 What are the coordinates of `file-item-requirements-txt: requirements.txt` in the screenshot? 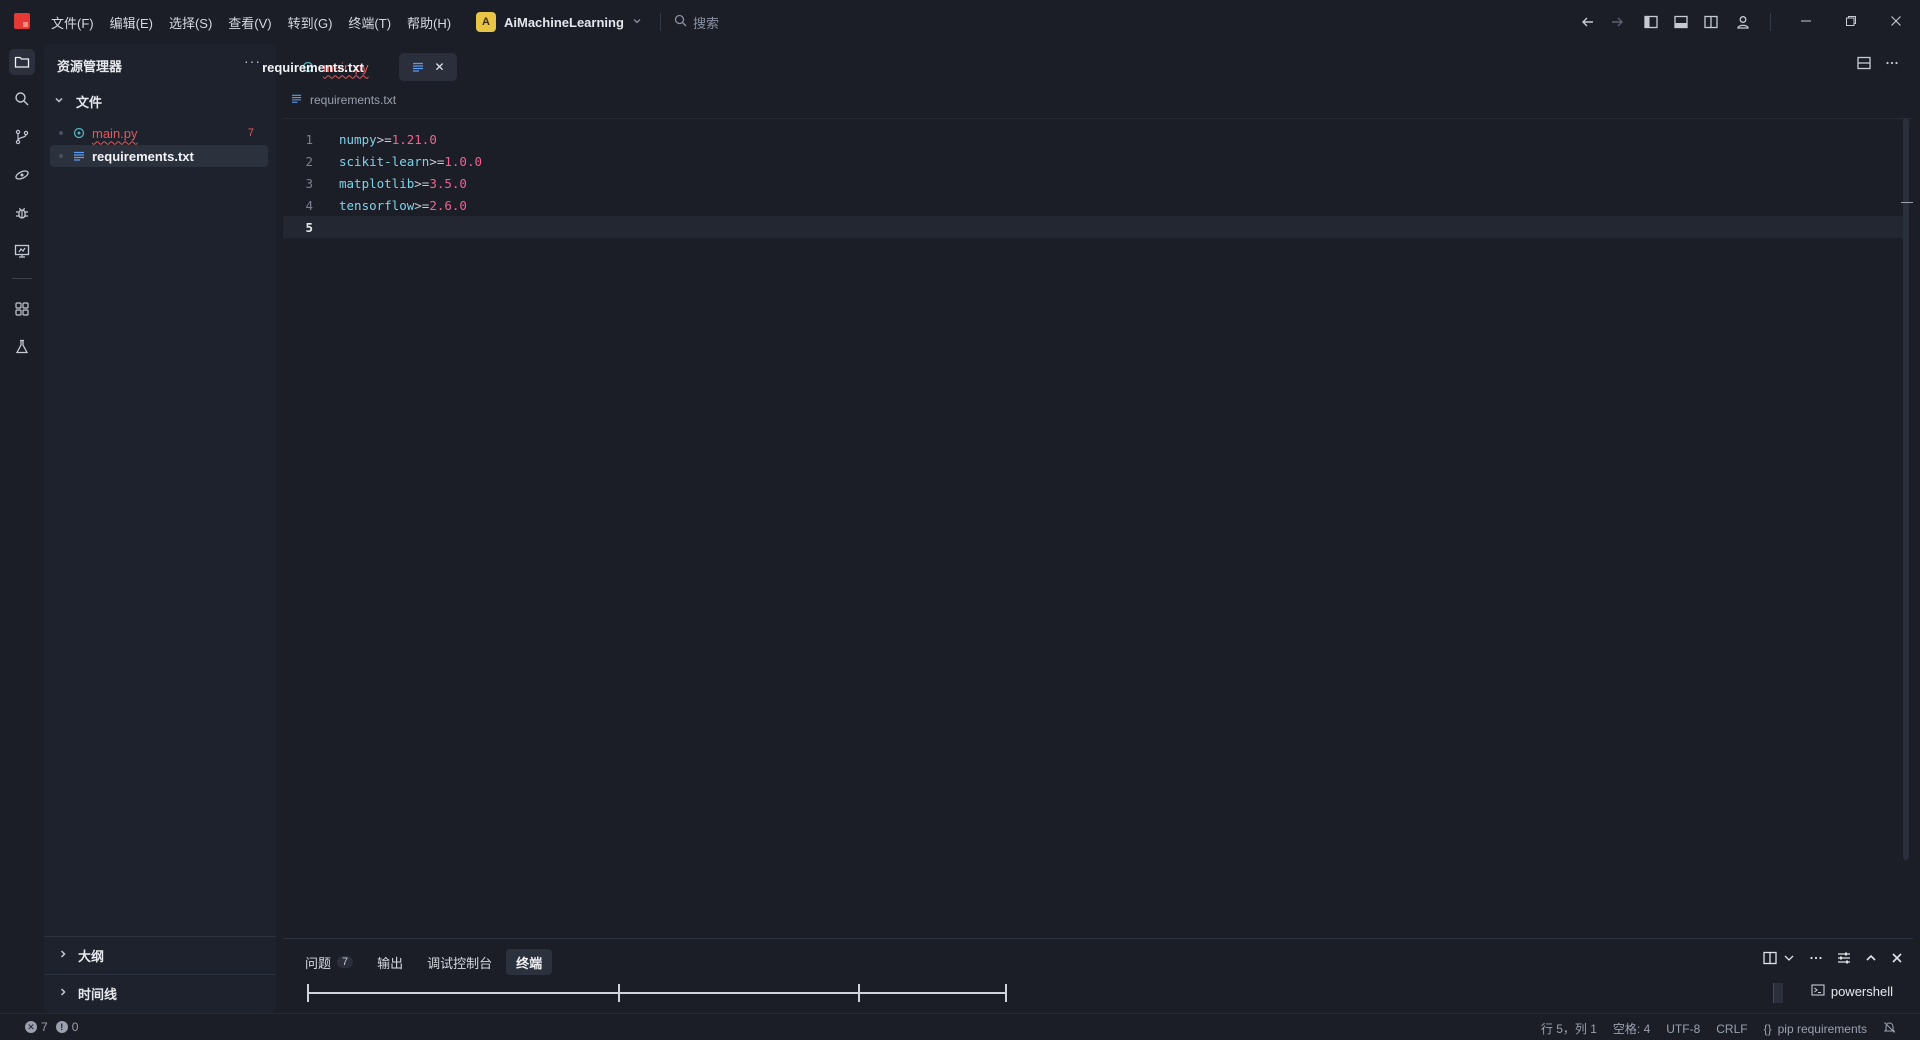 It's located at (159, 156).